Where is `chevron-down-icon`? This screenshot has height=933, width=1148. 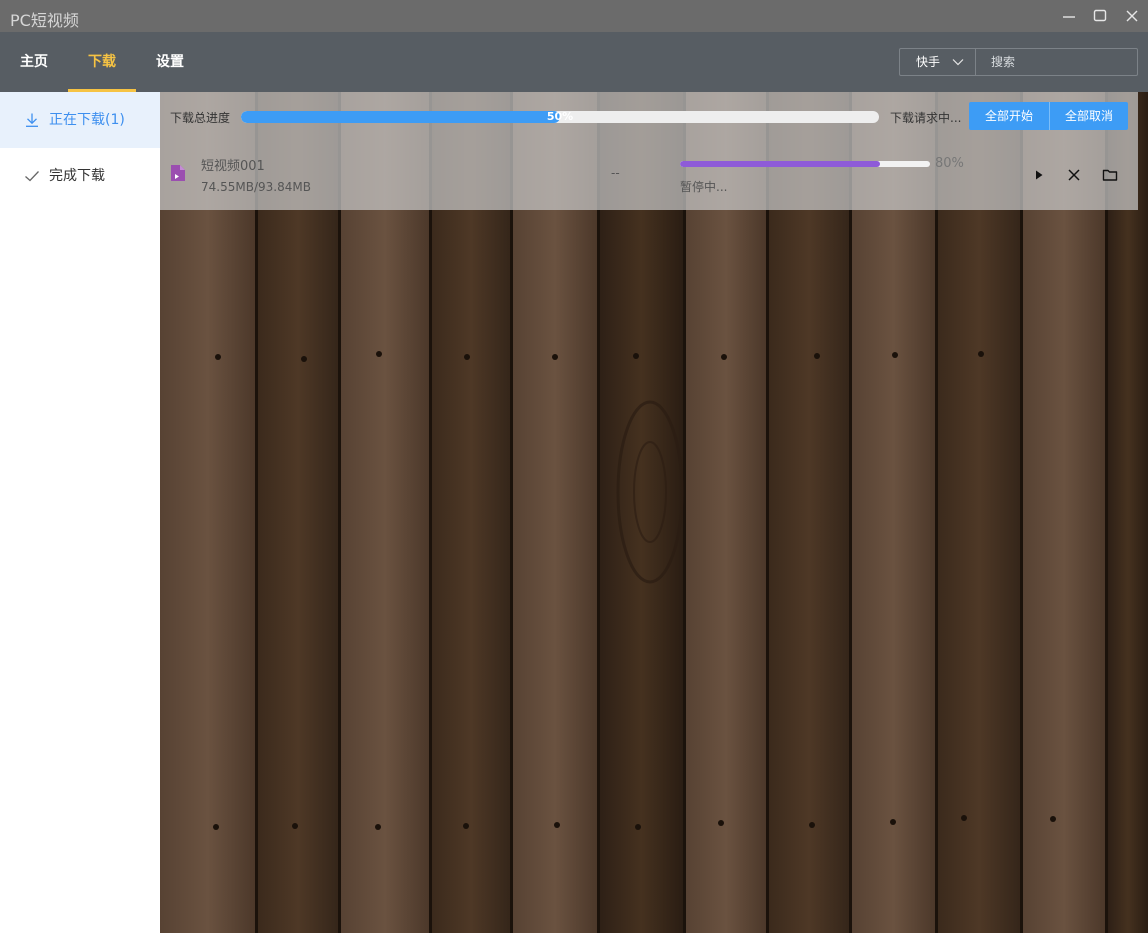 chevron-down-icon is located at coordinates (958, 62).